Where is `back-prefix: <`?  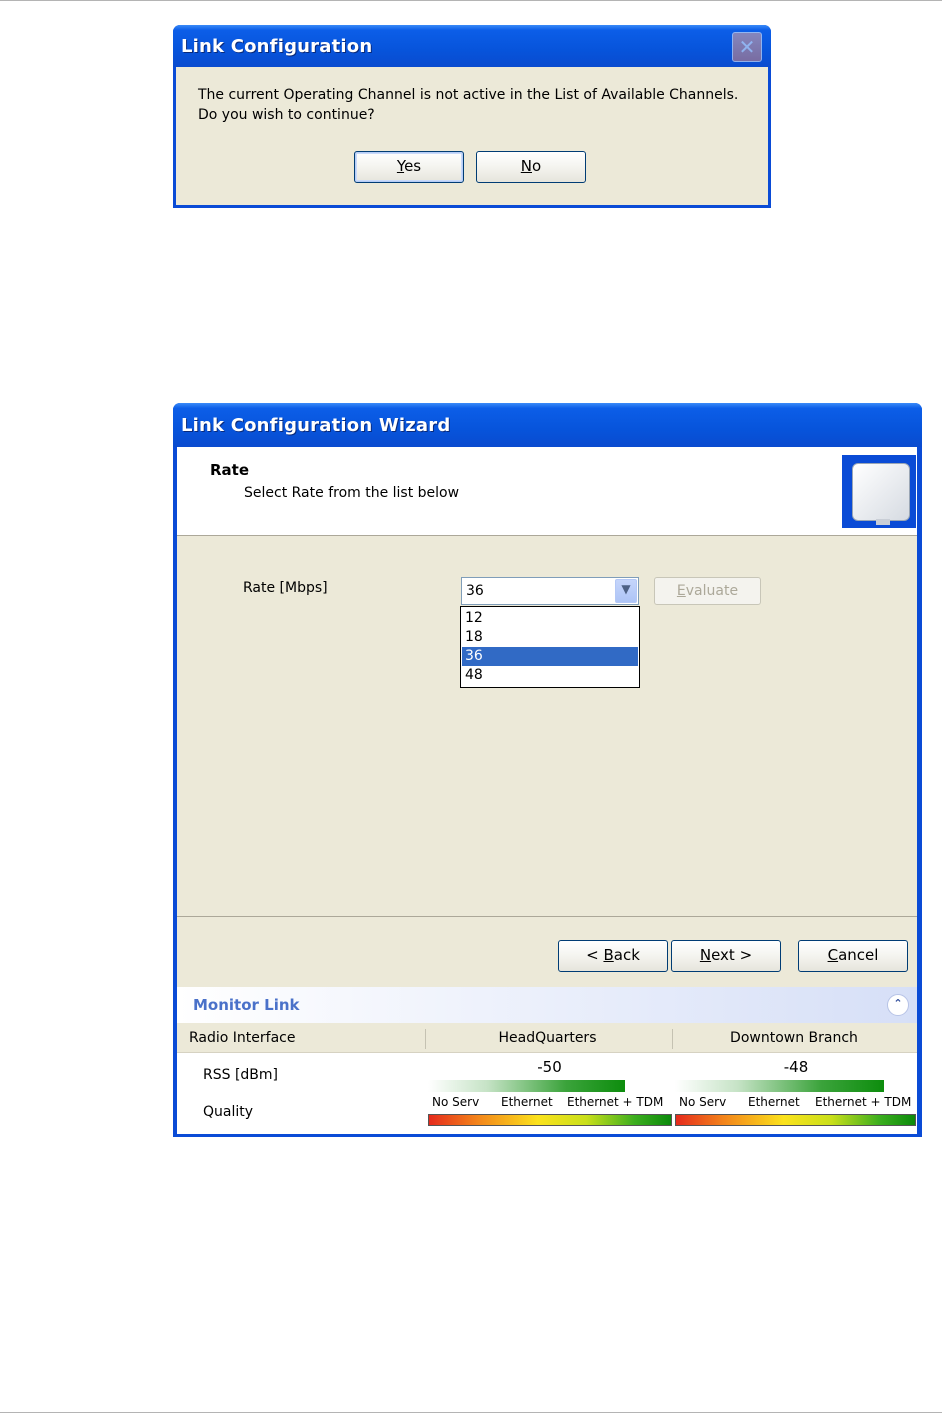 back-prefix: < is located at coordinates (595, 955).